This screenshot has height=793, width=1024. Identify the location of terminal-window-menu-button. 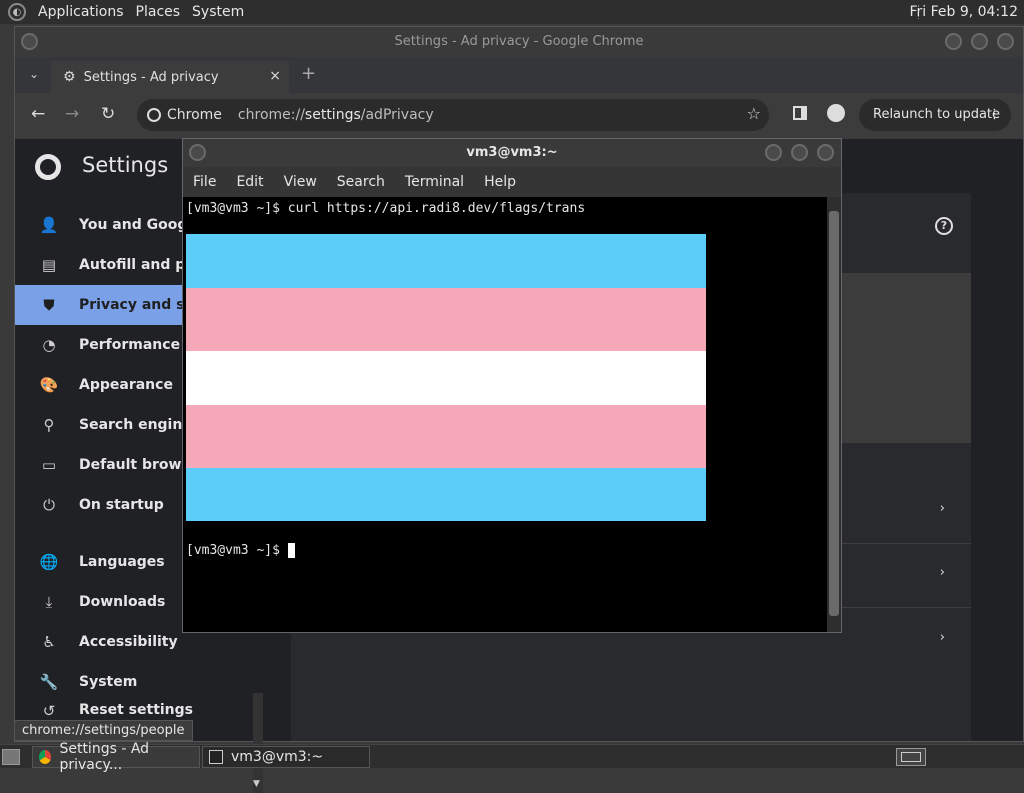
(197, 152).